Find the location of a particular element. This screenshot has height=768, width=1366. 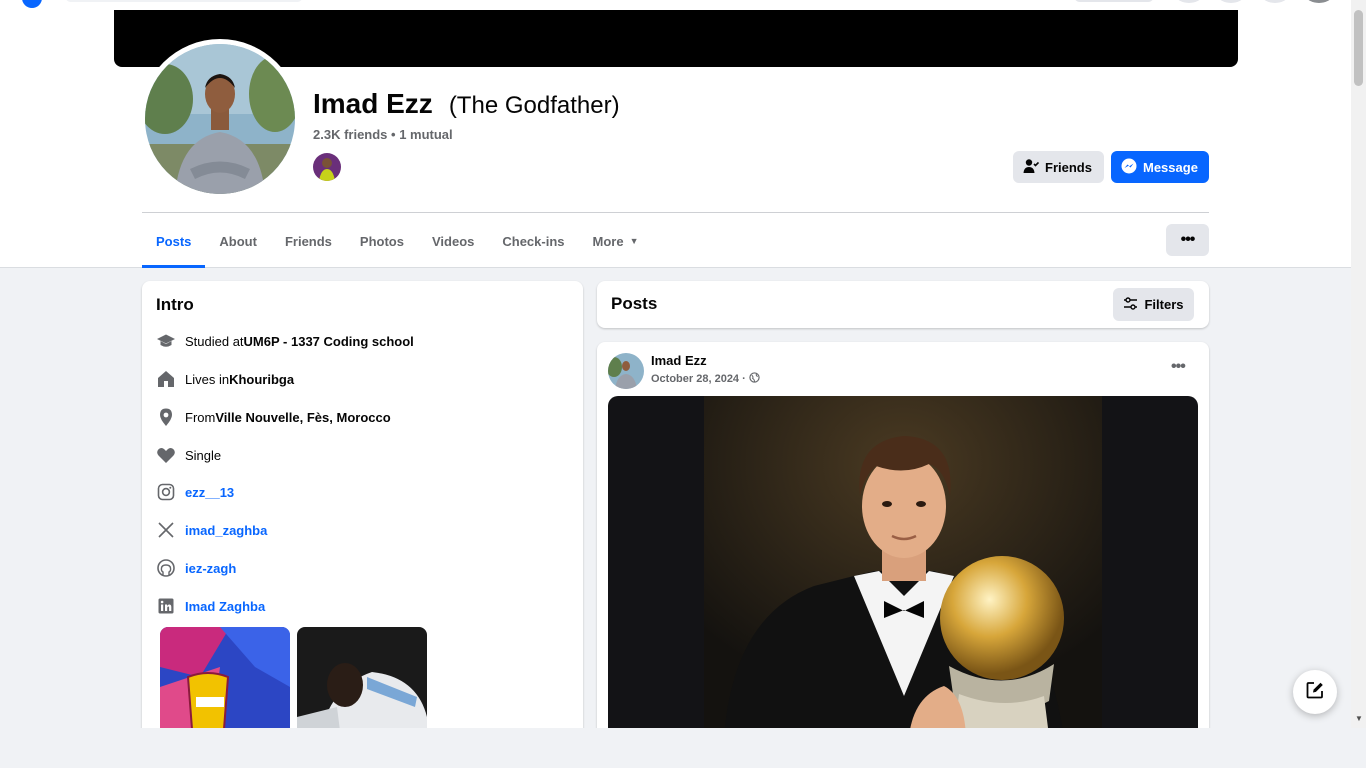

x-link: imad_zaghba is located at coordinates (226, 530).